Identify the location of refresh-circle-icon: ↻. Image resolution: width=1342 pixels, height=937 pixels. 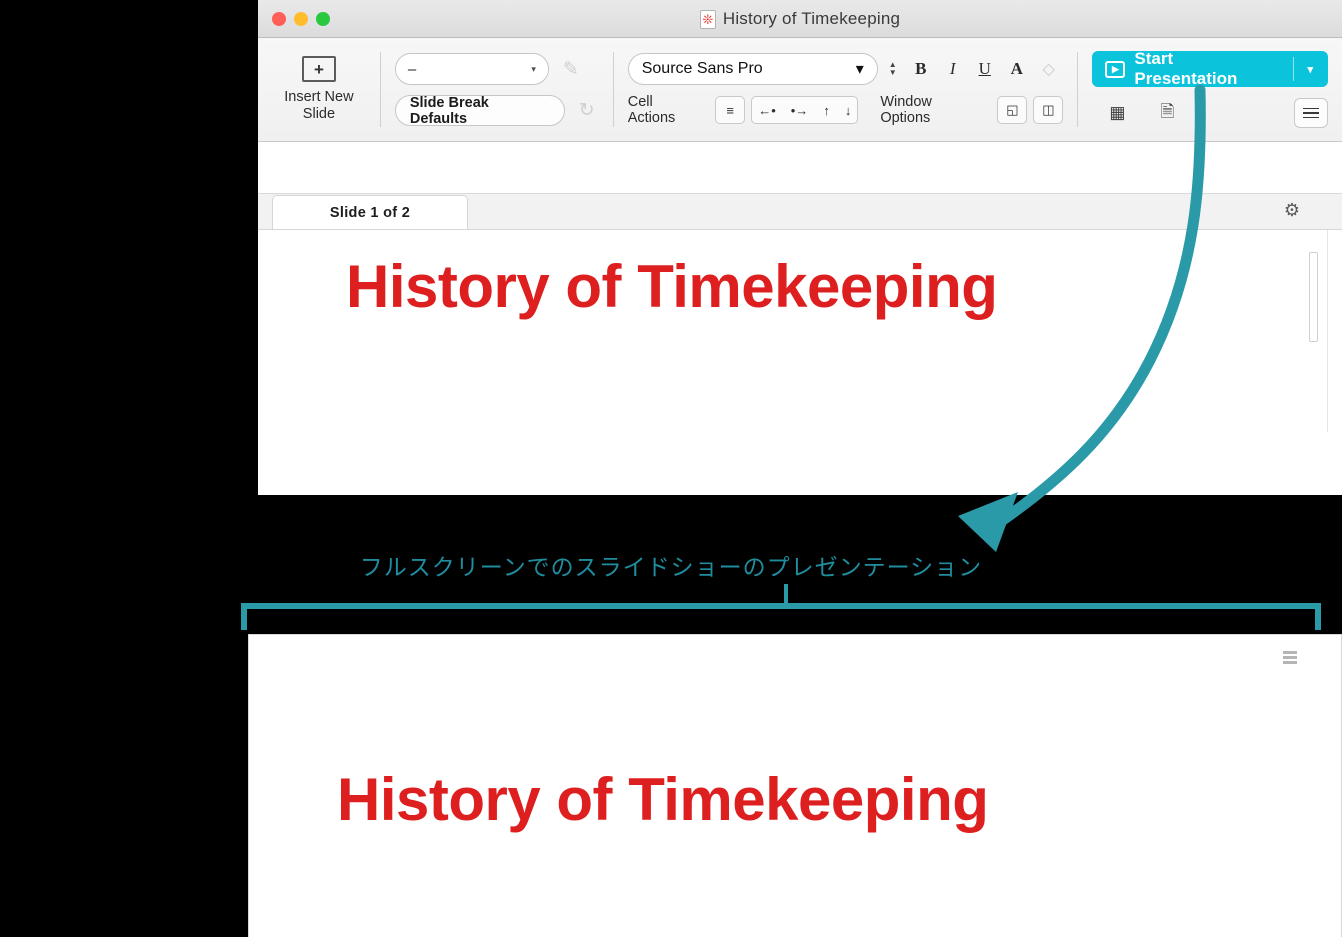
(587, 110).